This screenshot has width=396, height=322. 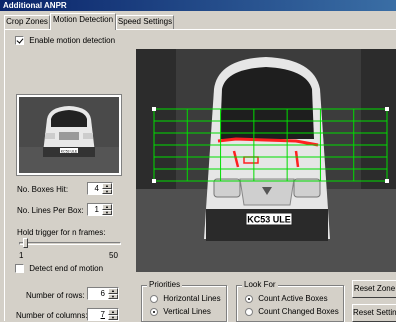 What do you see at coordinates (50, 210) in the screenshot?
I see `lines-per-box-label: No. Lines Per Box:` at bounding box center [50, 210].